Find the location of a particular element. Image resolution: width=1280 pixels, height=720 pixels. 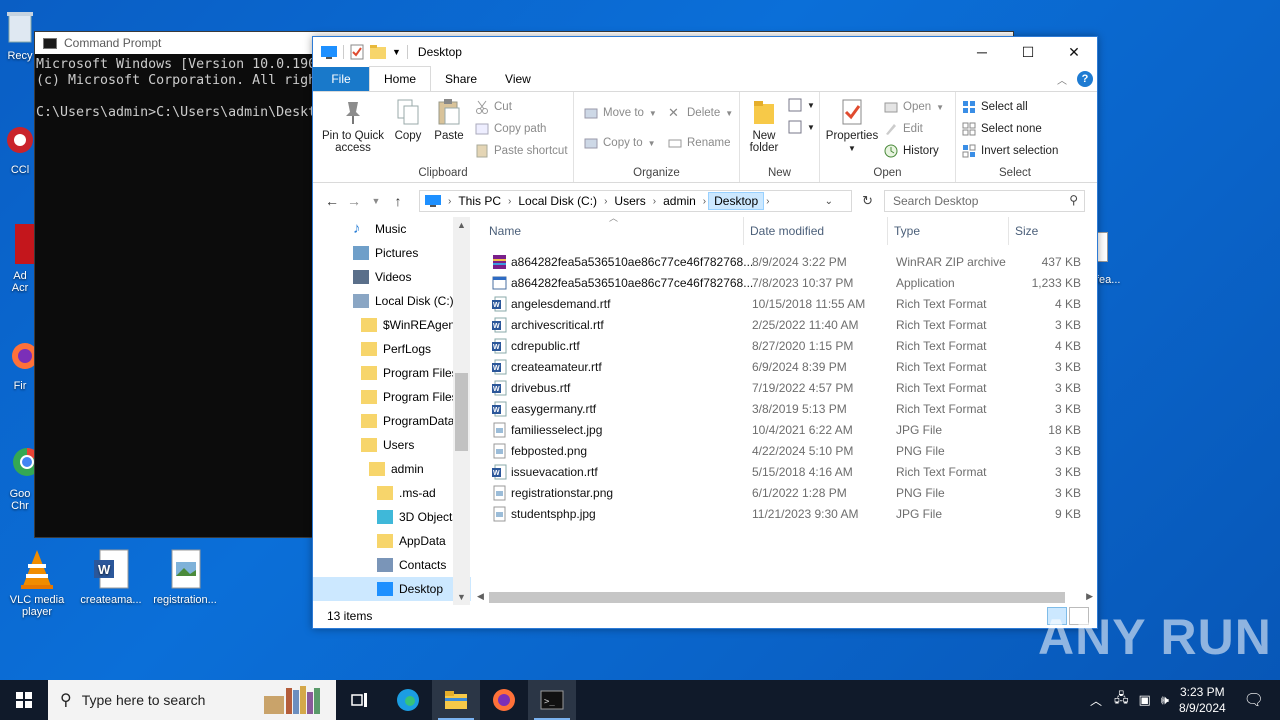

scroll-up-icon: ▲ is located at coordinates (461, 225).